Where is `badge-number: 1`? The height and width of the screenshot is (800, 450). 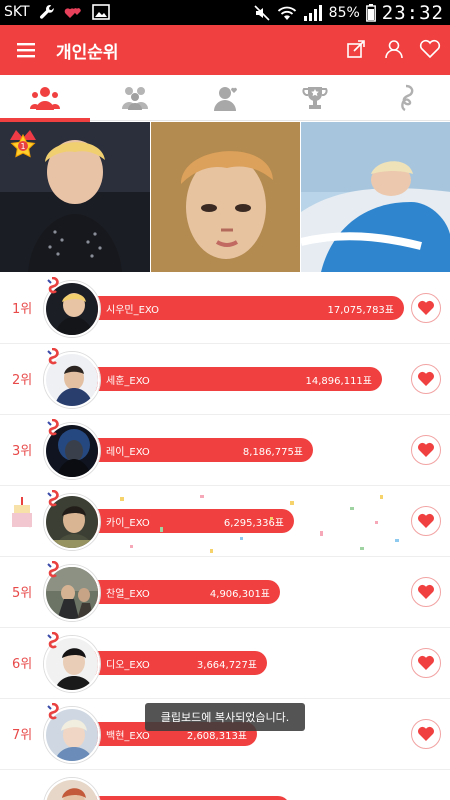
badge-number: 1 is located at coordinates (22, 146).